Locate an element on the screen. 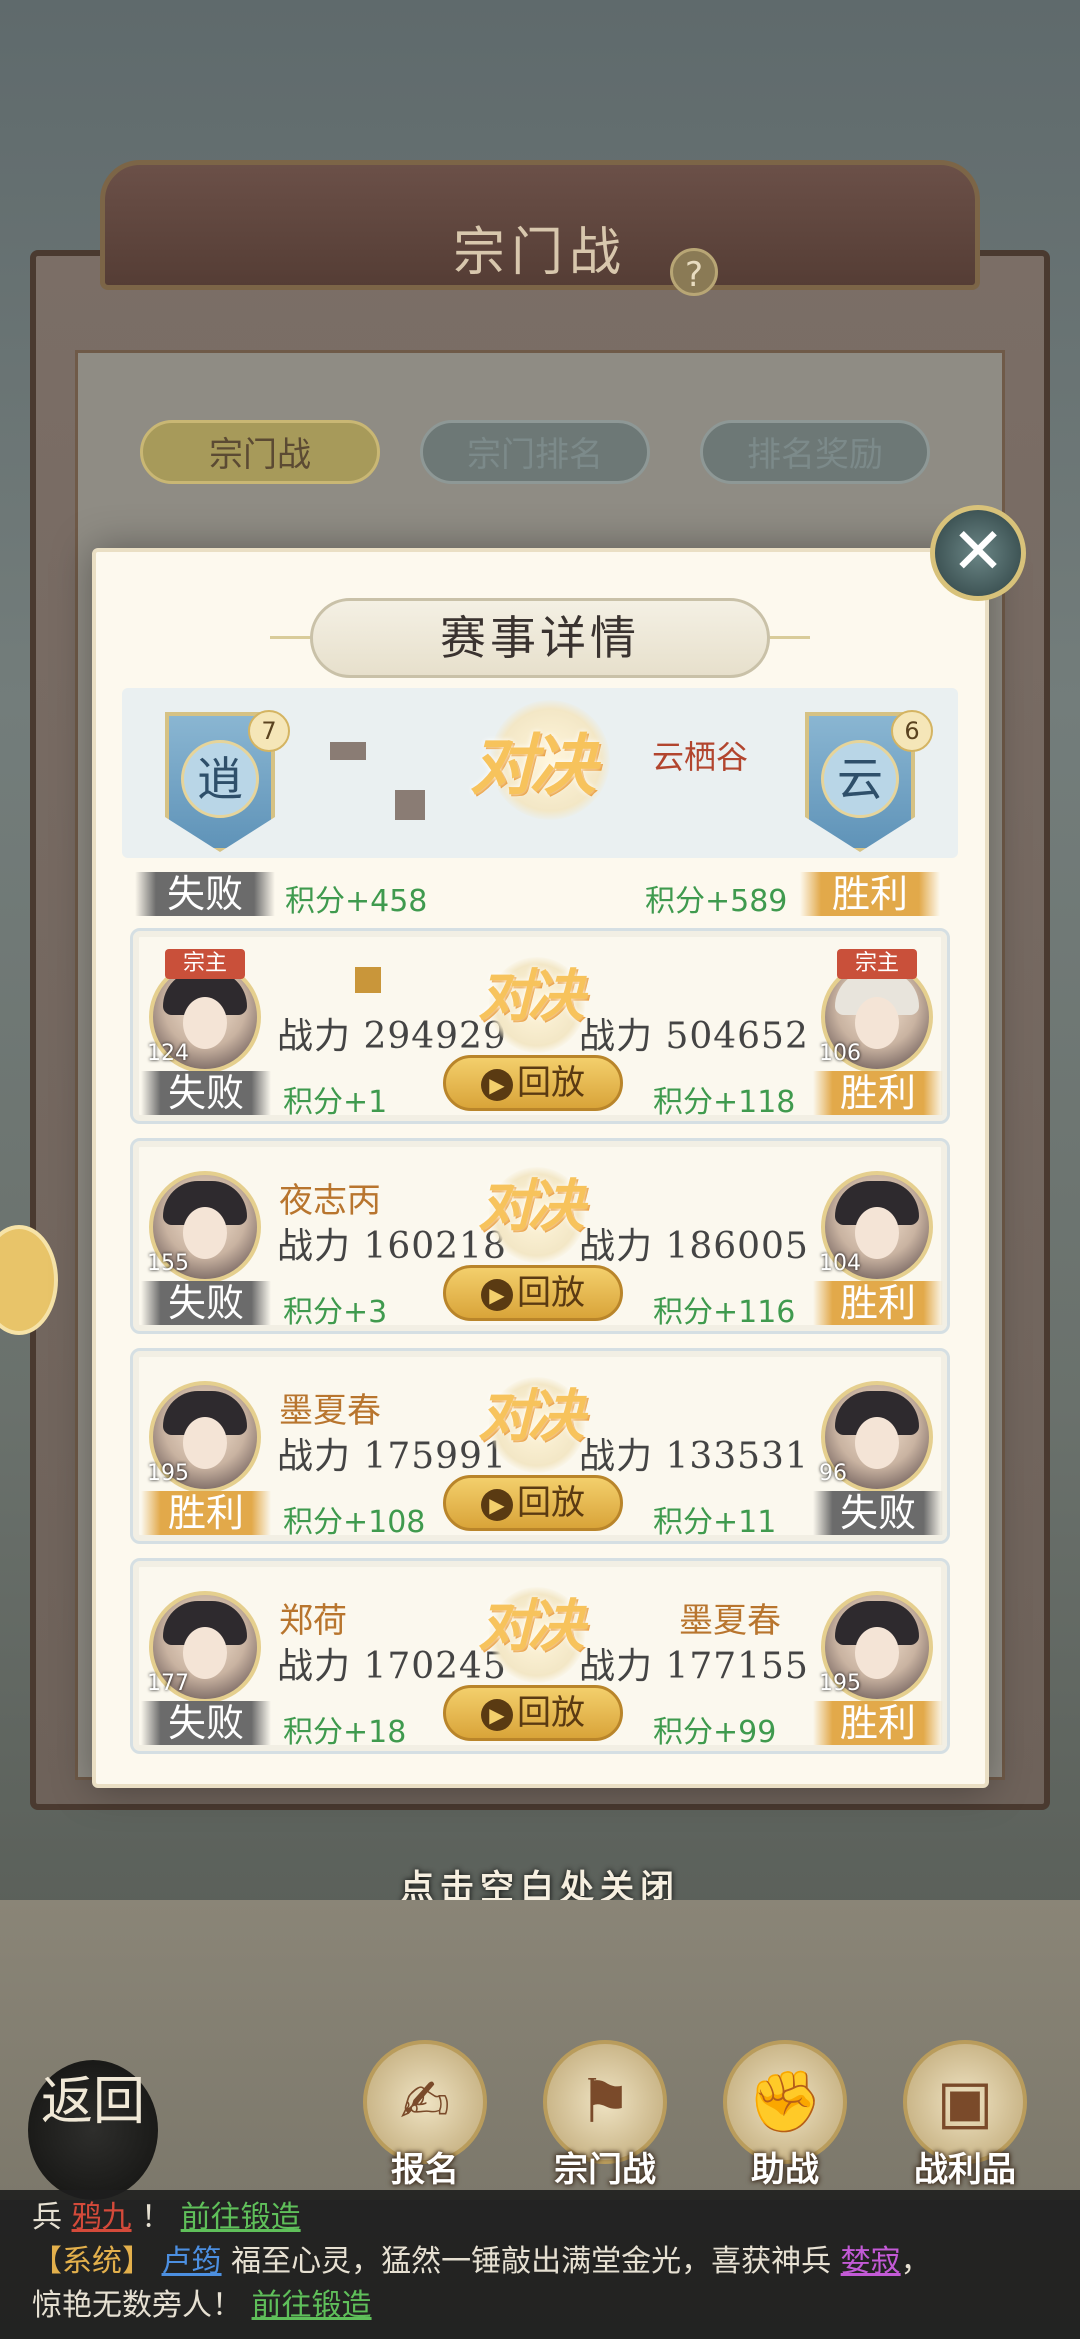 The width and height of the screenshot is (1080, 2339). left-sect-score: 积分+458 is located at coordinates (356, 901).